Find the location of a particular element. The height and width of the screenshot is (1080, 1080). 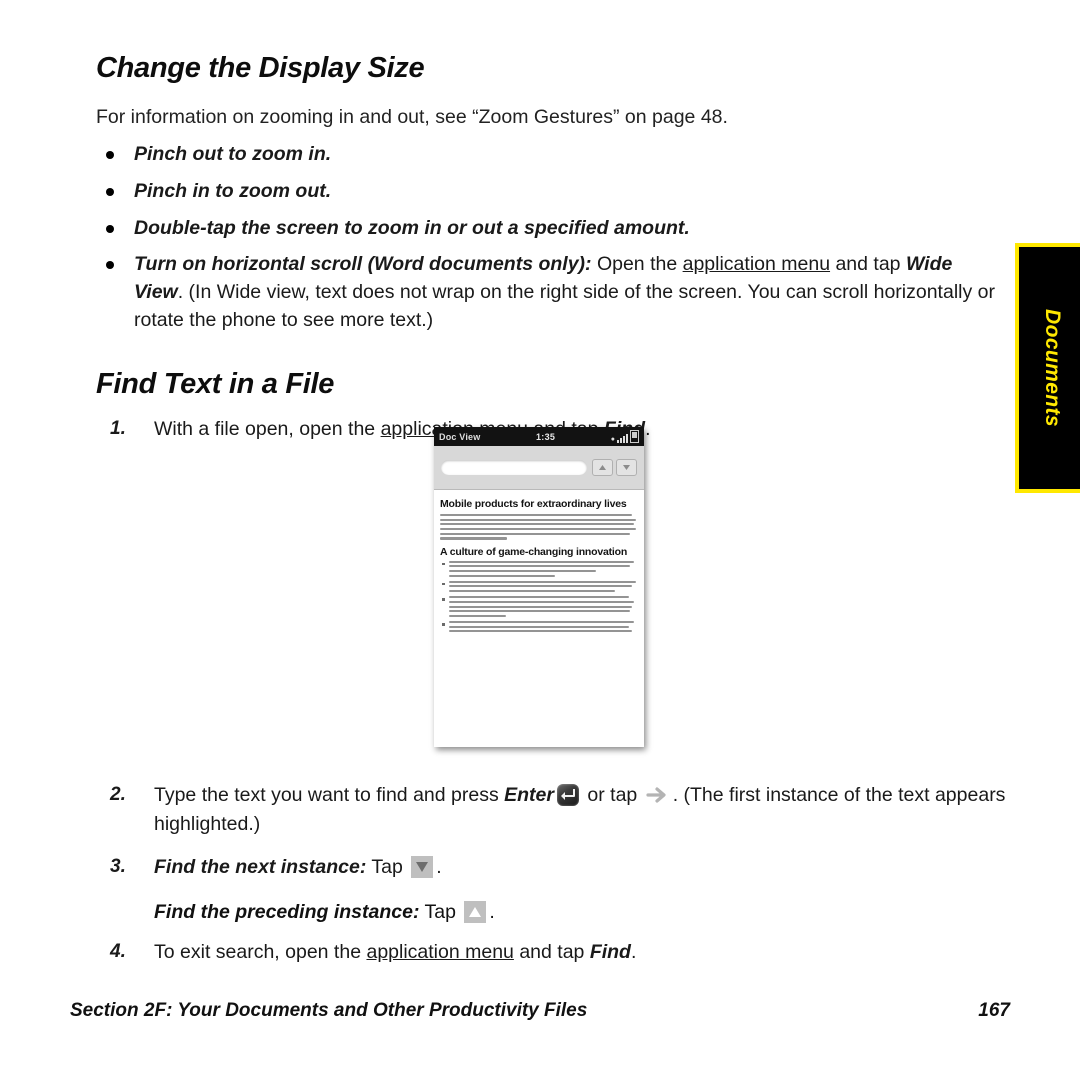

phone-app-name: Doc View is located at coordinates (460, 436).